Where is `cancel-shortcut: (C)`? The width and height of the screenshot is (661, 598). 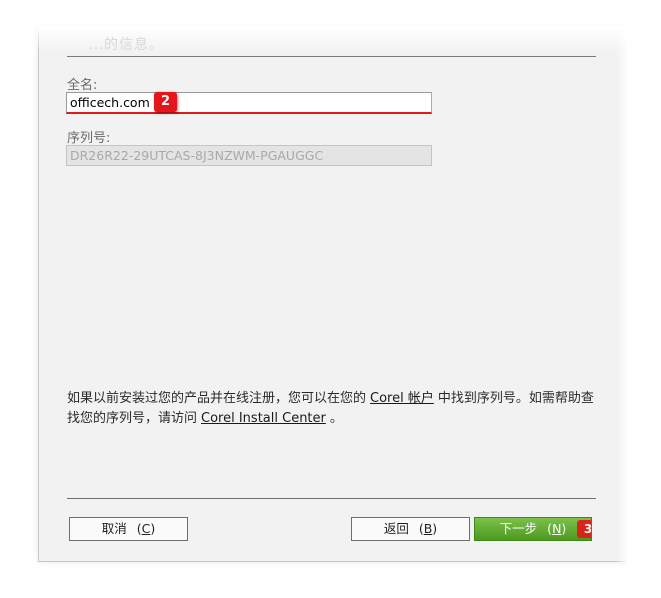
cancel-shortcut: (C) is located at coordinates (146, 528).